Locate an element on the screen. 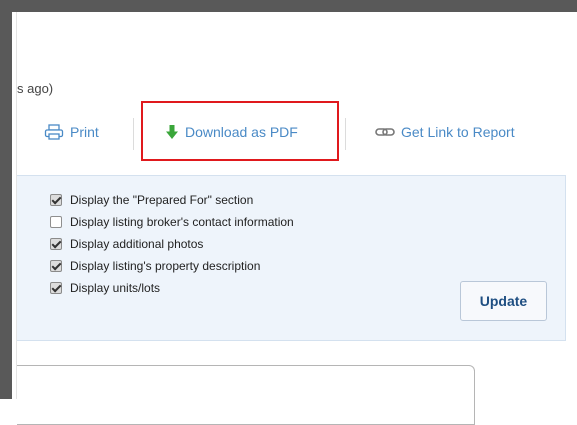 This screenshot has width=577, height=425. option-label: Display the "Prepared For" section is located at coordinates (162, 200).